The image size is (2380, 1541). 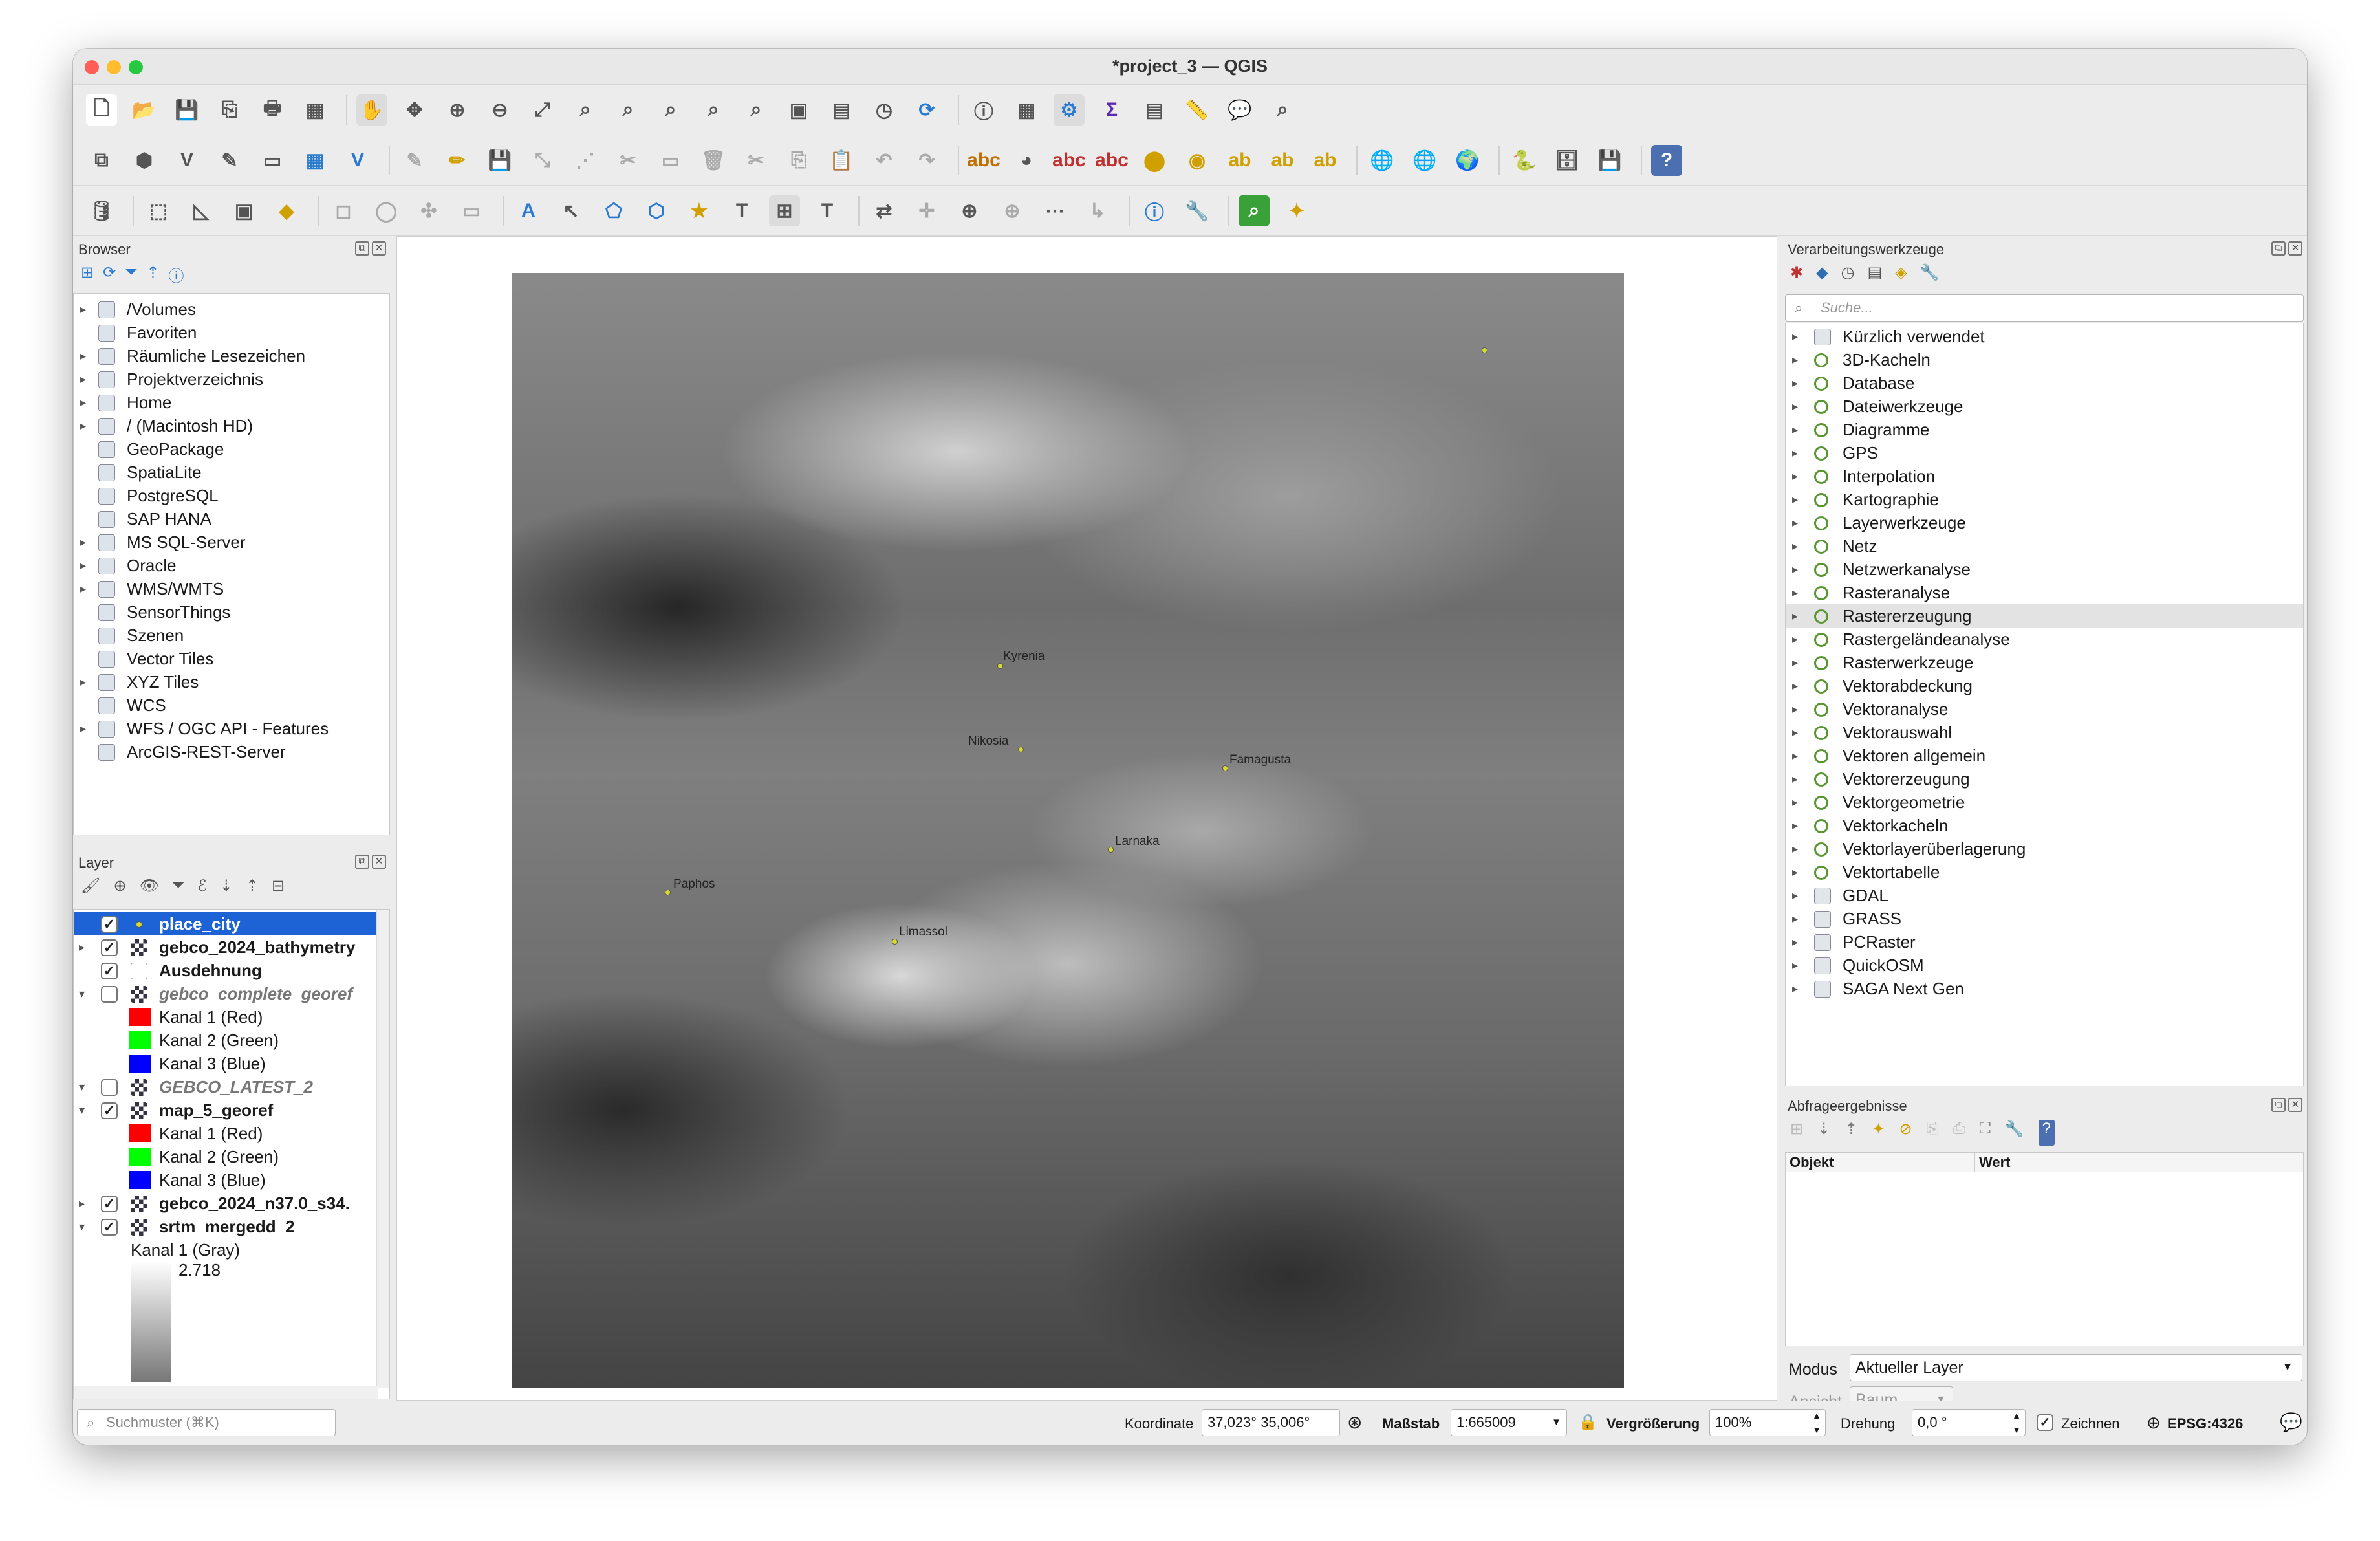 I want to click on identify-icon: ⓘ, so click(x=983, y=110).